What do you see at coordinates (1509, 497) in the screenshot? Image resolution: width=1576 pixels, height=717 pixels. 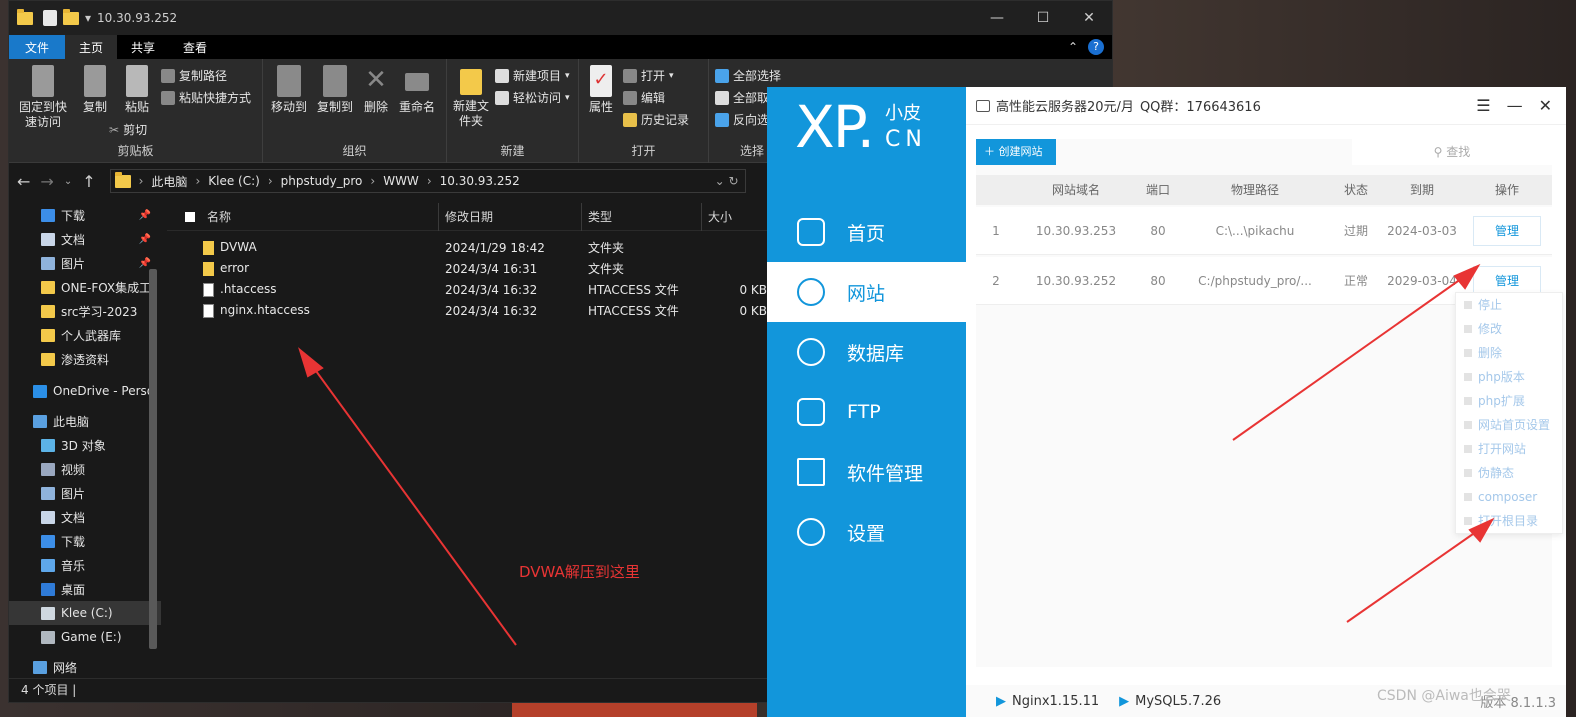 I see `menu-item: composer` at bounding box center [1509, 497].